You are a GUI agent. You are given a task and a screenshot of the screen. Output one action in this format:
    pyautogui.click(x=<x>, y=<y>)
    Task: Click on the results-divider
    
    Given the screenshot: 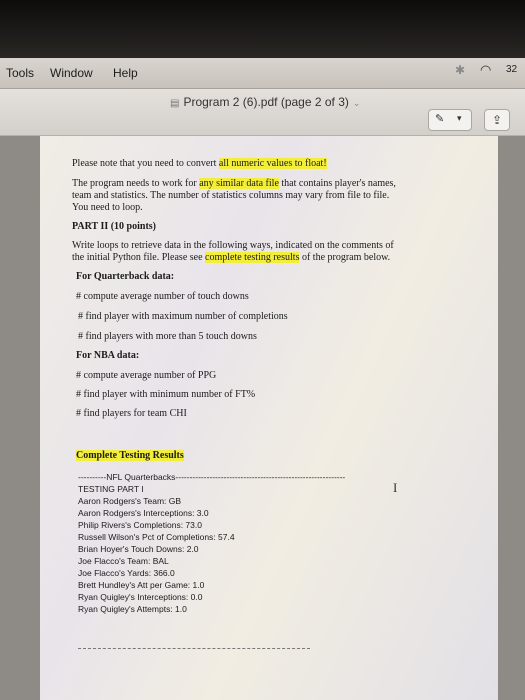 What is the action you would take?
    pyautogui.click(x=194, y=648)
    